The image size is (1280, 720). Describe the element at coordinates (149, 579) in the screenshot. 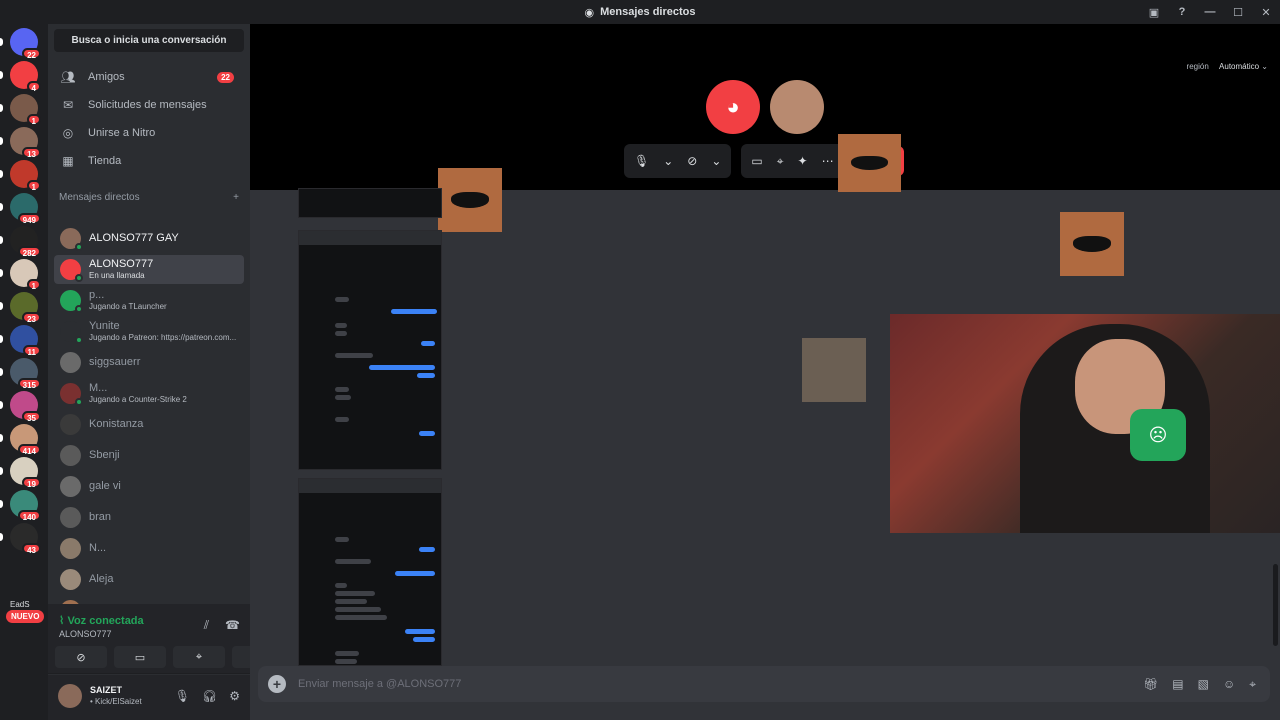

I see `dm-item: Aleja` at that location.